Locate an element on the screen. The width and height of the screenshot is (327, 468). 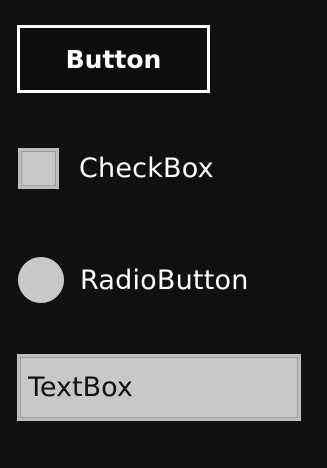
radio-button-circle is located at coordinates (41, 280).